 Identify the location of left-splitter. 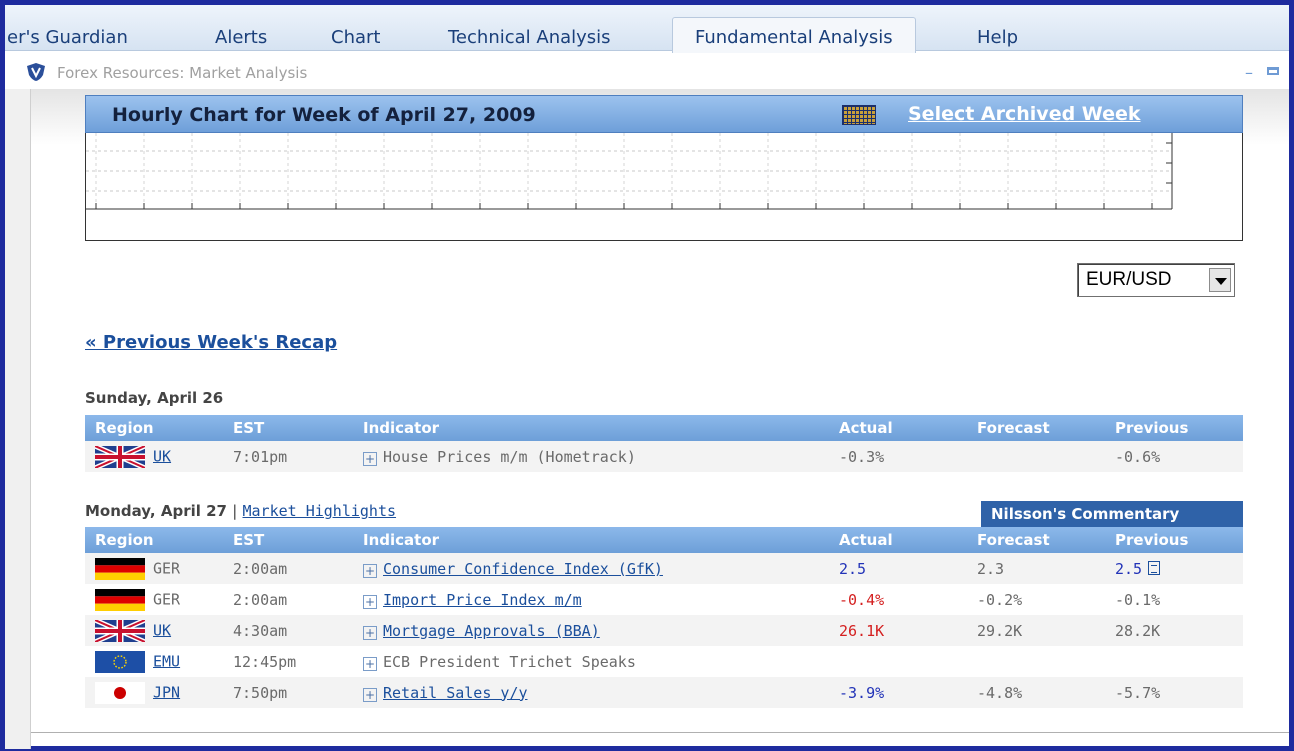
(18, 419).